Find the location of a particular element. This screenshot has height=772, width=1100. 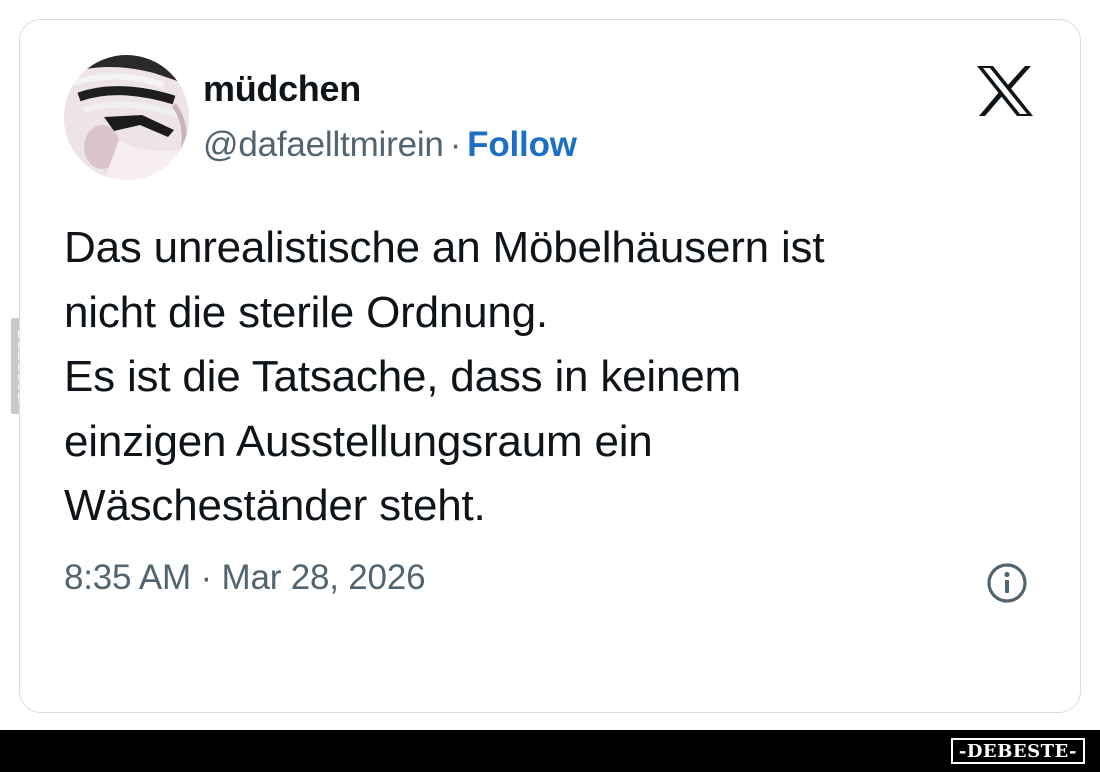

tweet-text-line: Wäscheständer steht. is located at coordinates (275, 505).